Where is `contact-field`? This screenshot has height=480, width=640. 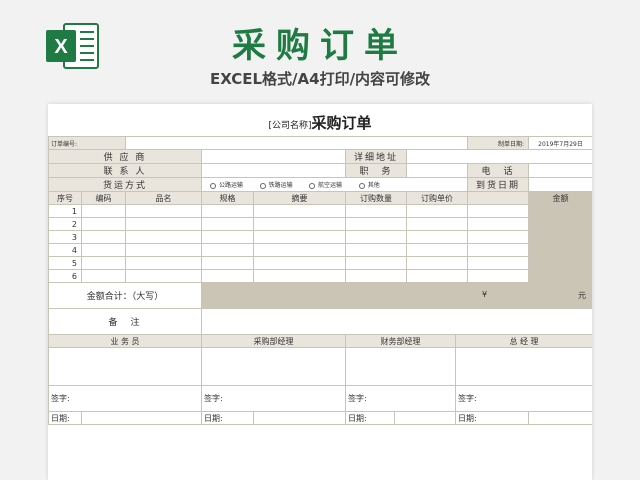
contact-field is located at coordinates (273, 170).